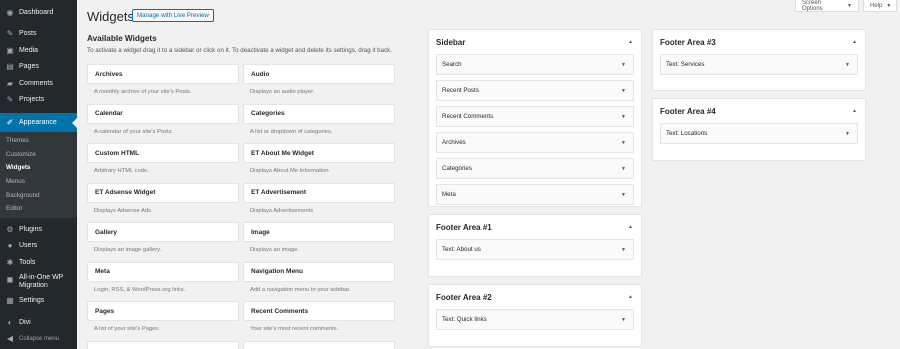 The width and height of the screenshot is (900, 349). What do you see at coordinates (759, 133) in the screenshot?
I see `area-widget: Text: Locations ▼` at bounding box center [759, 133].